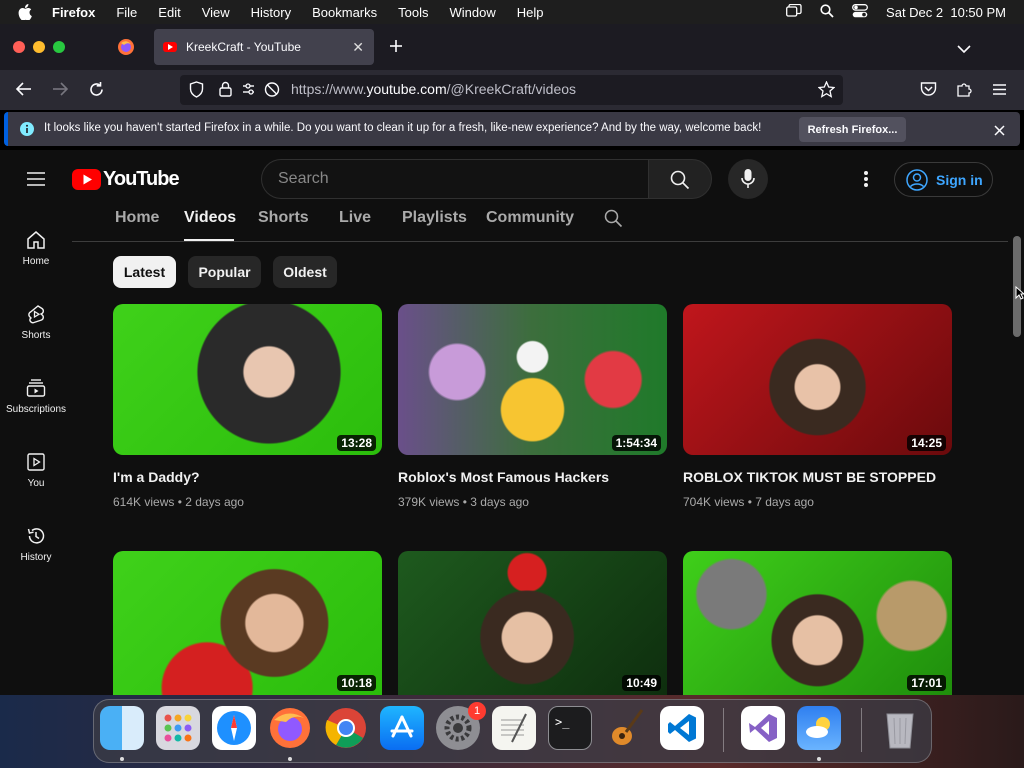 This screenshot has width=1024, height=768. What do you see at coordinates (36, 181) in the screenshot?
I see `guide-menu-icon` at bounding box center [36, 181].